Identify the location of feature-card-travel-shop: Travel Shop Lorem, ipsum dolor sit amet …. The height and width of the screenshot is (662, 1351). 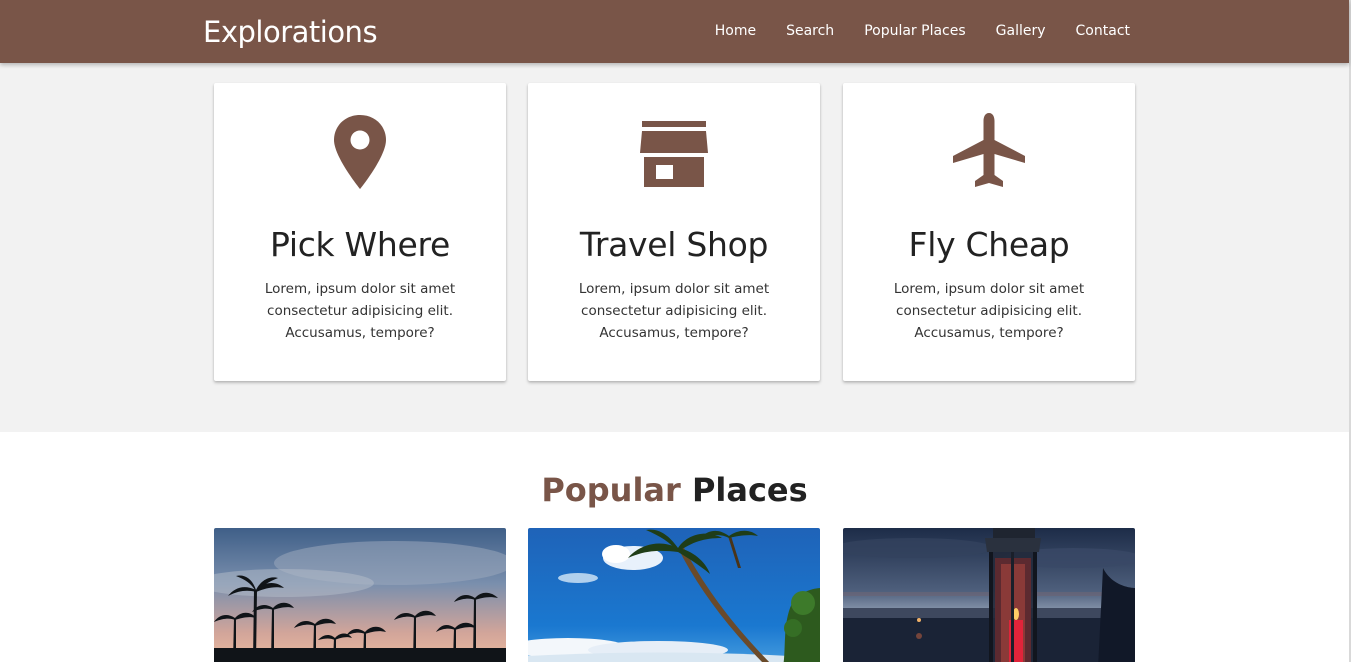
(674, 232).